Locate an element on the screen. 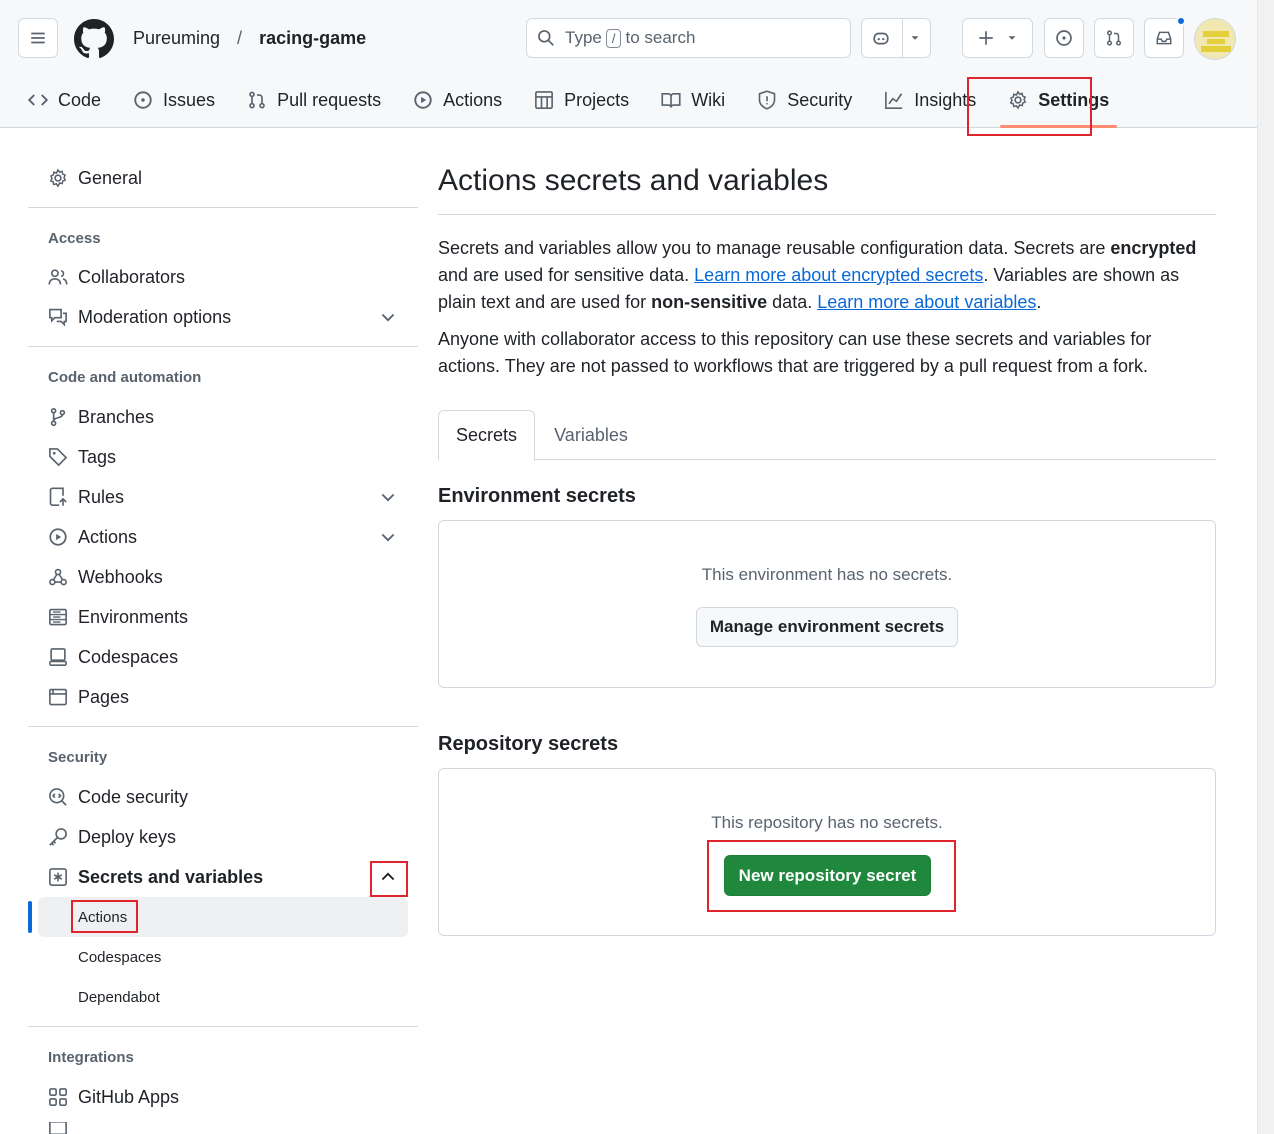  sidebar-item-branches: Branches is located at coordinates (101, 417).